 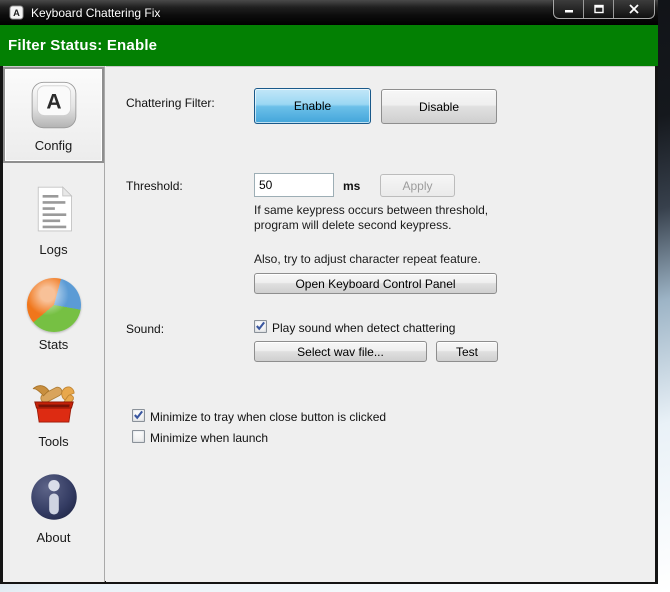 I want to click on sidebar-item-tools: Tools, so click(x=53, y=411).